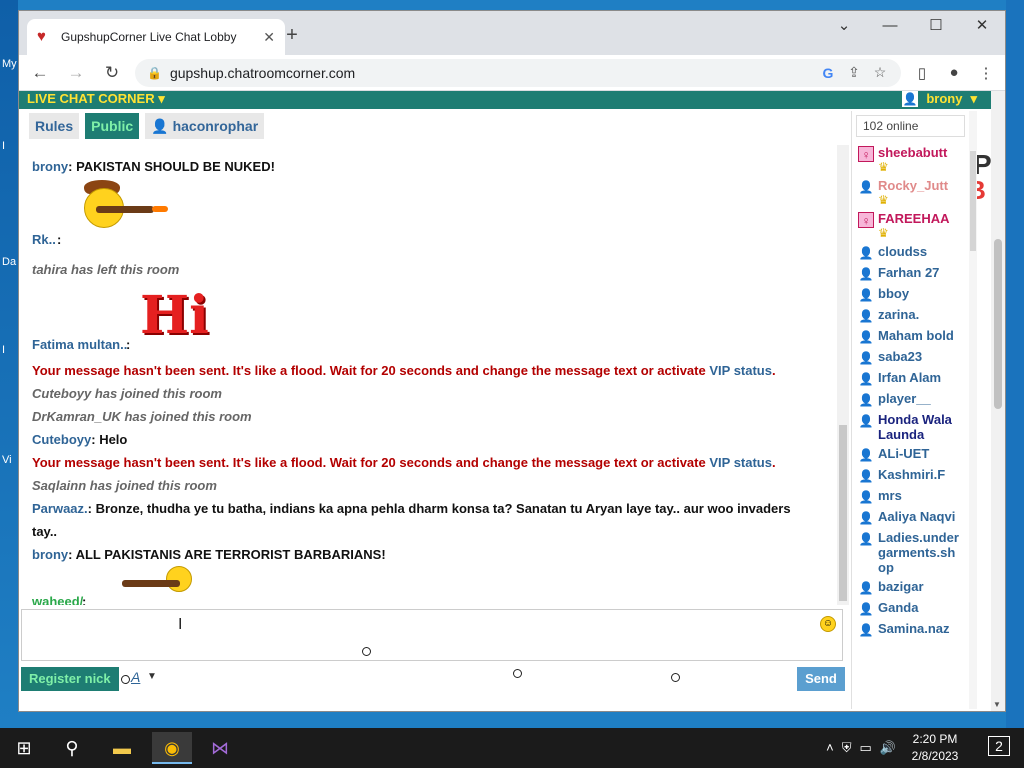 Image resolution: width=1024 pixels, height=768 pixels. I want to click on visual-studio-icon: ⋈, so click(220, 748).